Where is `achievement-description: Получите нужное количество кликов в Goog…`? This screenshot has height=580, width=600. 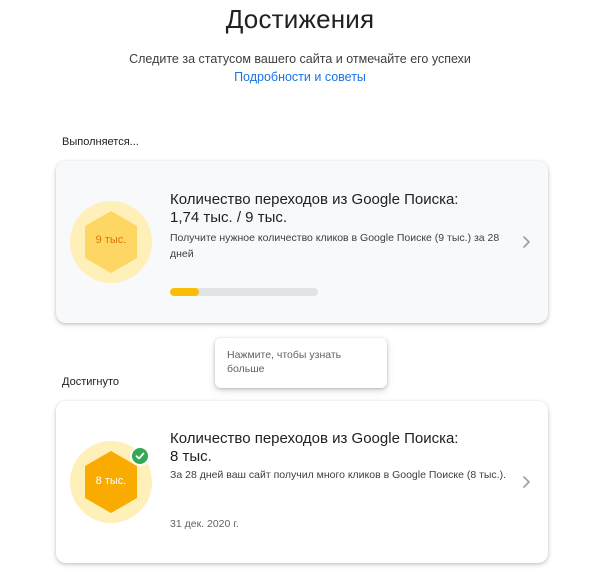
achievement-description: Получите нужное количество кликов в Goog… is located at coordinates (335, 246).